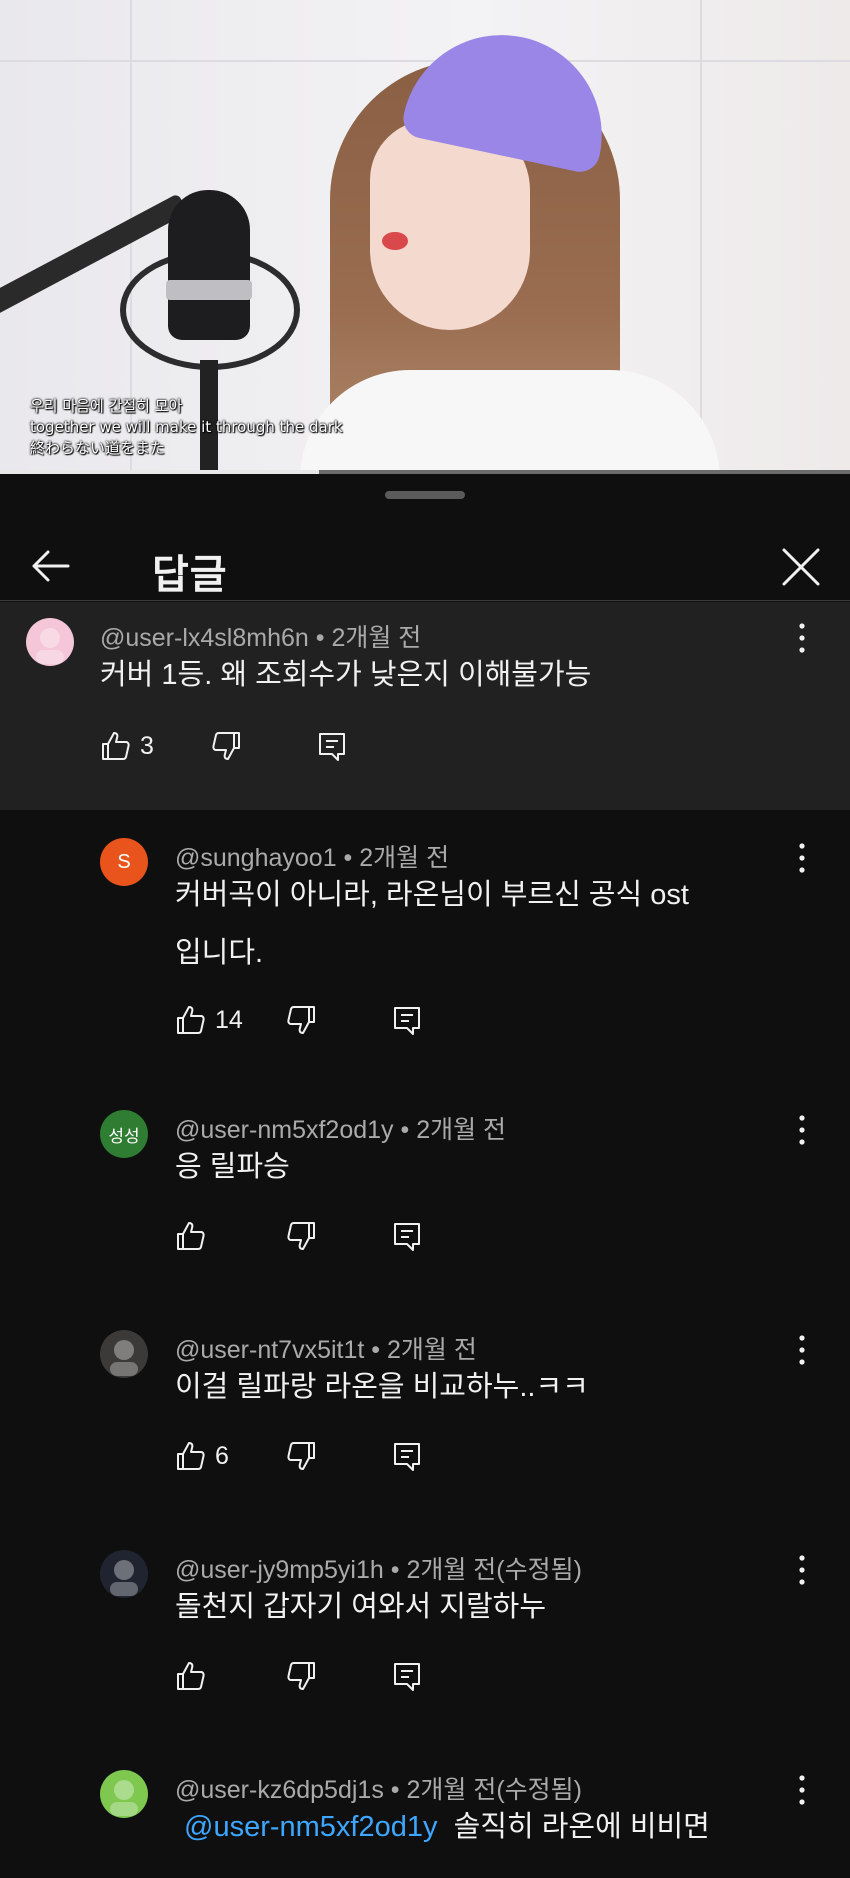  What do you see at coordinates (209, 265) in the screenshot?
I see `microphone` at bounding box center [209, 265].